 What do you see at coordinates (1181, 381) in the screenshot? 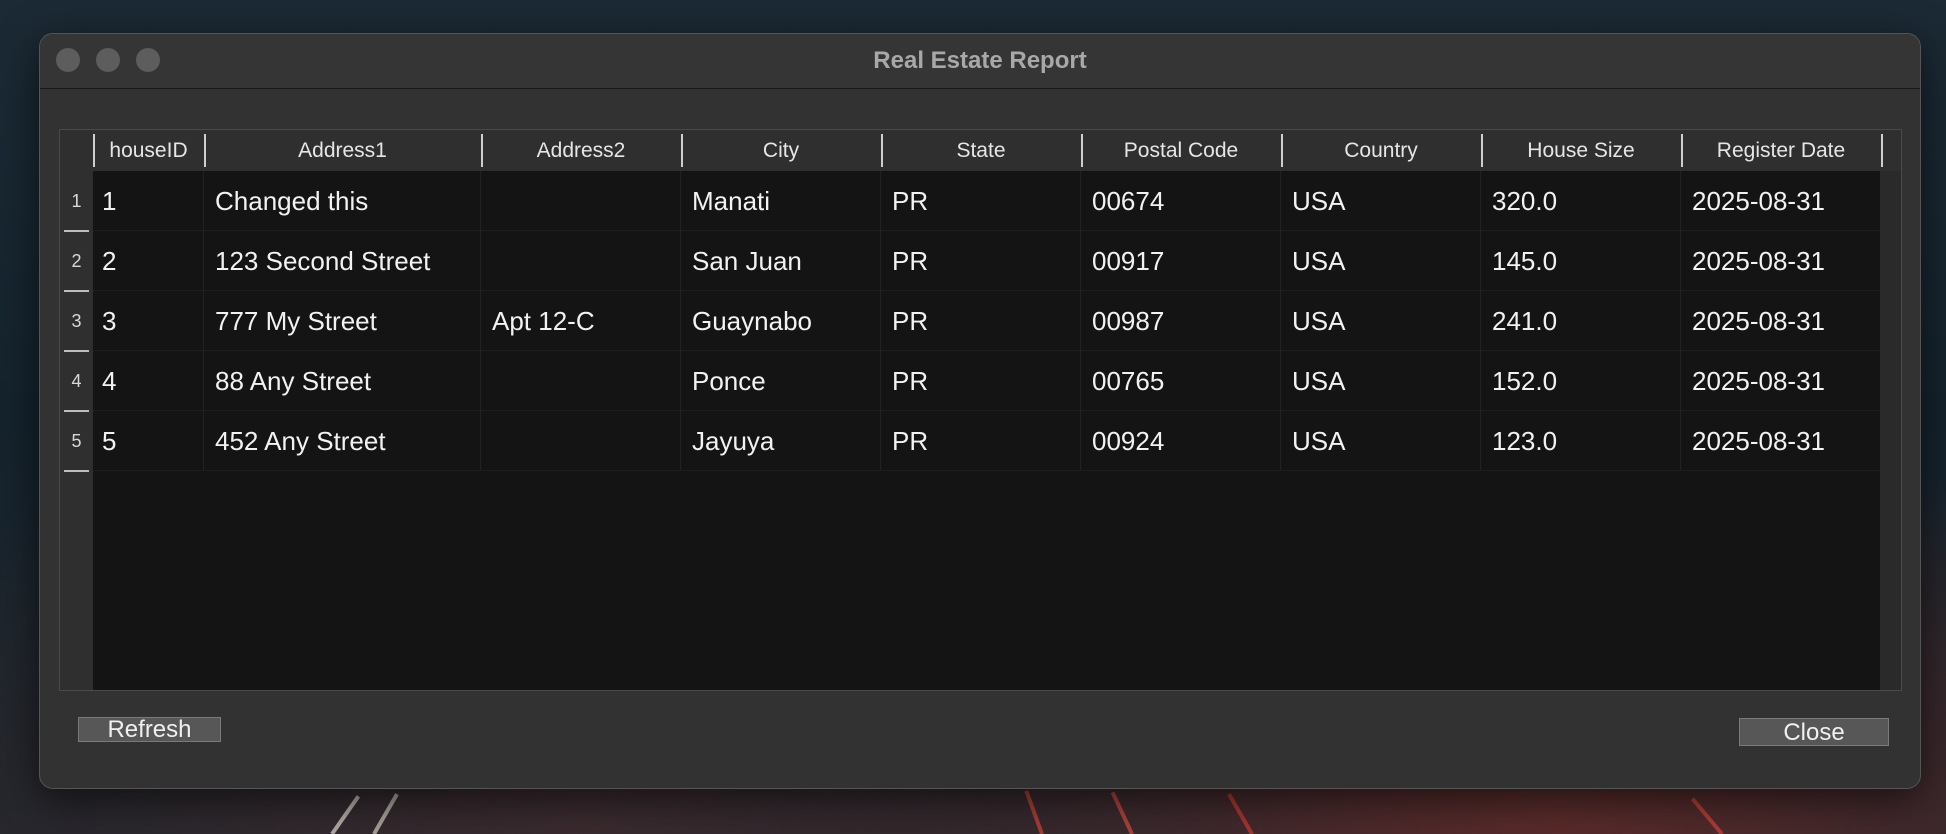
I see `cell-postal-code: 00765` at bounding box center [1181, 381].